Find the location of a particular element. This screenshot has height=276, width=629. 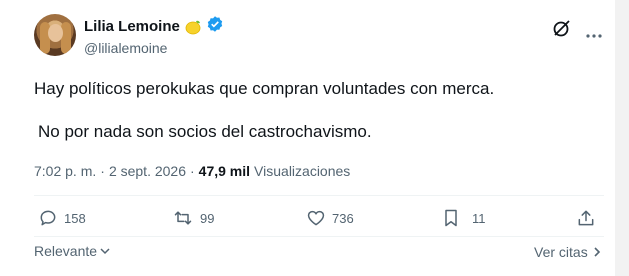

chevron-right-icon is located at coordinates (597, 252).